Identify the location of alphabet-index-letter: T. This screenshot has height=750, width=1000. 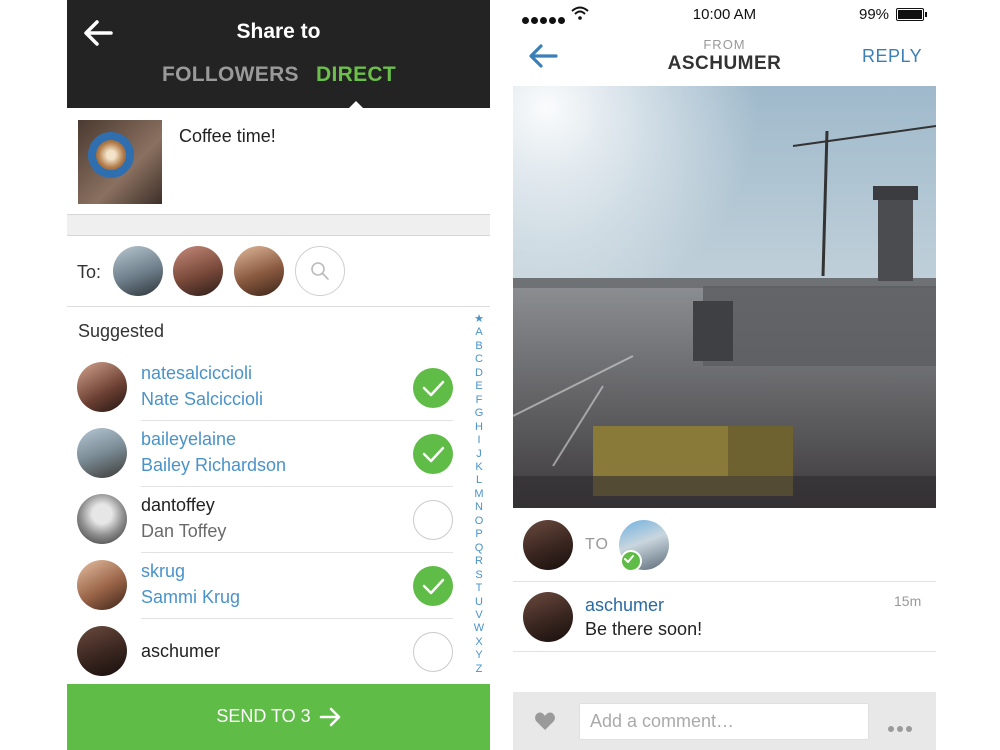
(479, 588).